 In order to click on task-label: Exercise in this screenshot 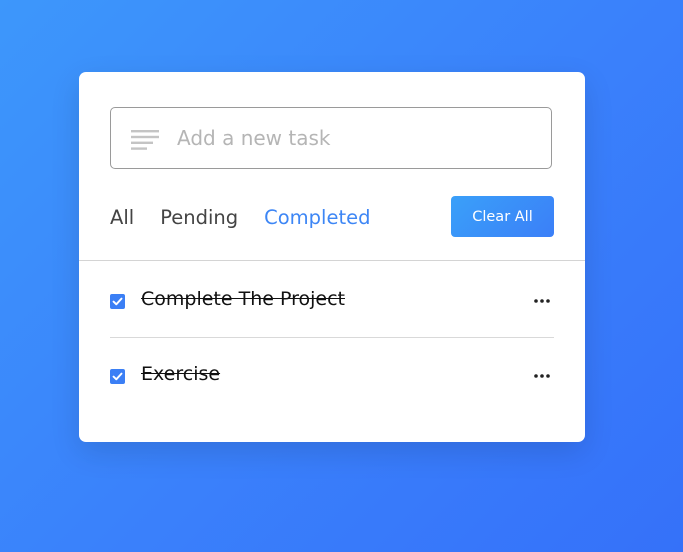, I will do `click(181, 374)`.